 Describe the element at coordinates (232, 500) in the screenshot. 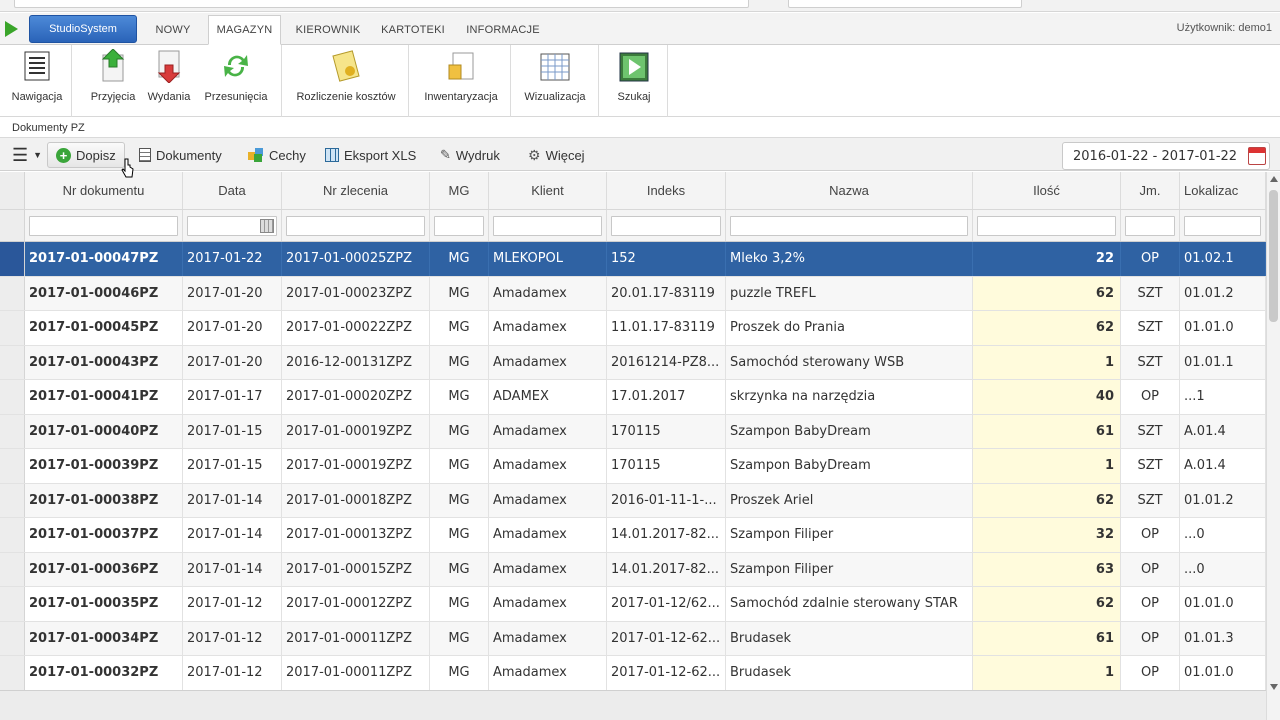

I see `cell-date: 2017-01-14` at that location.